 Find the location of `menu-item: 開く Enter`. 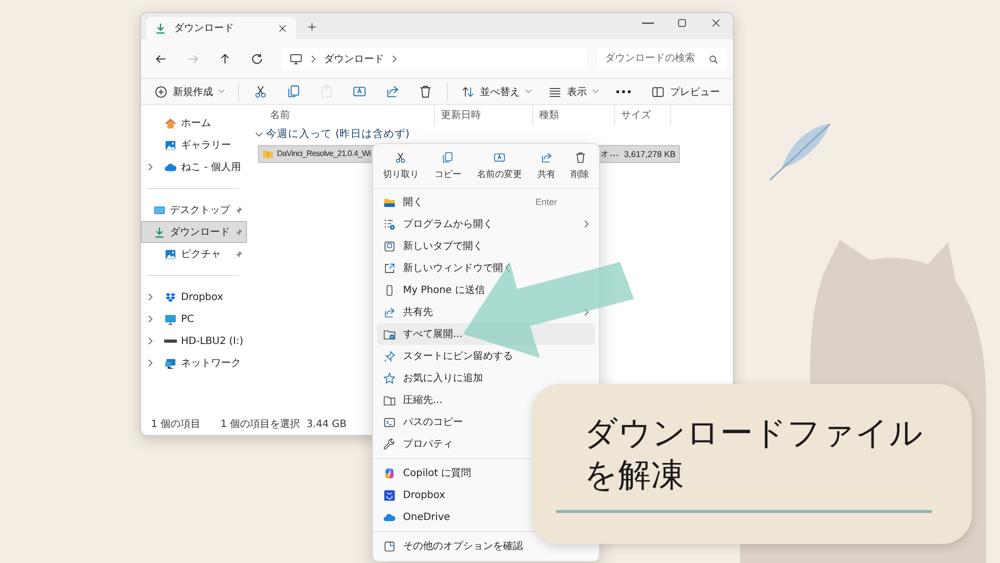

menu-item: 開く Enter is located at coordinates (486, 202).